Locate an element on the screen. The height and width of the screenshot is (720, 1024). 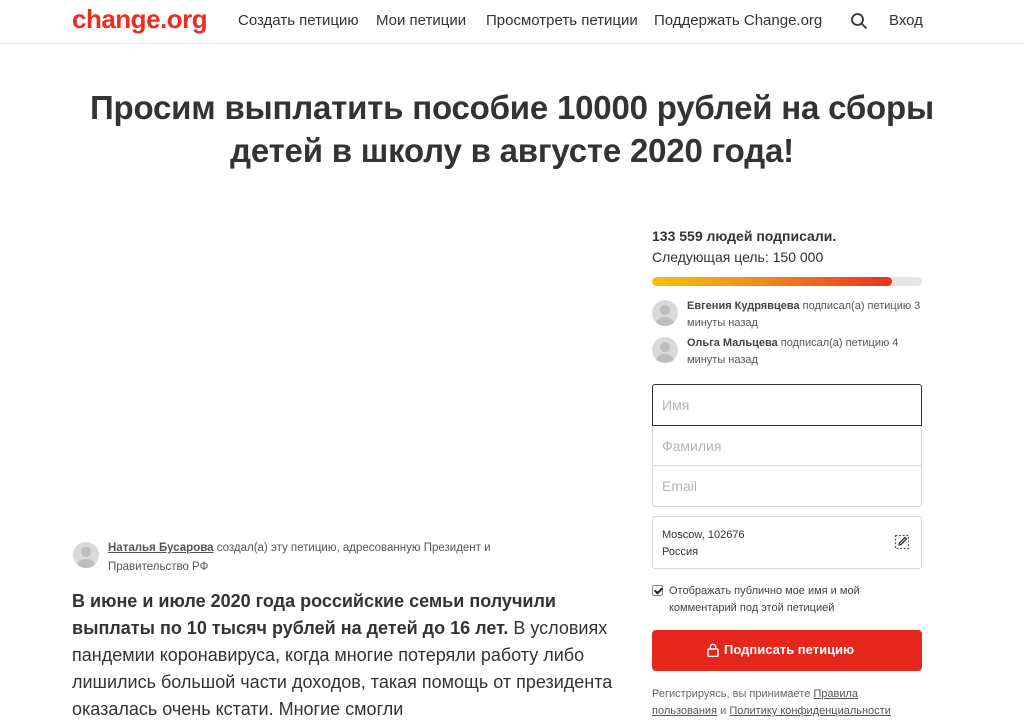
signature-count: 133 559 людей подписали. is located at coordinates (744, 236).